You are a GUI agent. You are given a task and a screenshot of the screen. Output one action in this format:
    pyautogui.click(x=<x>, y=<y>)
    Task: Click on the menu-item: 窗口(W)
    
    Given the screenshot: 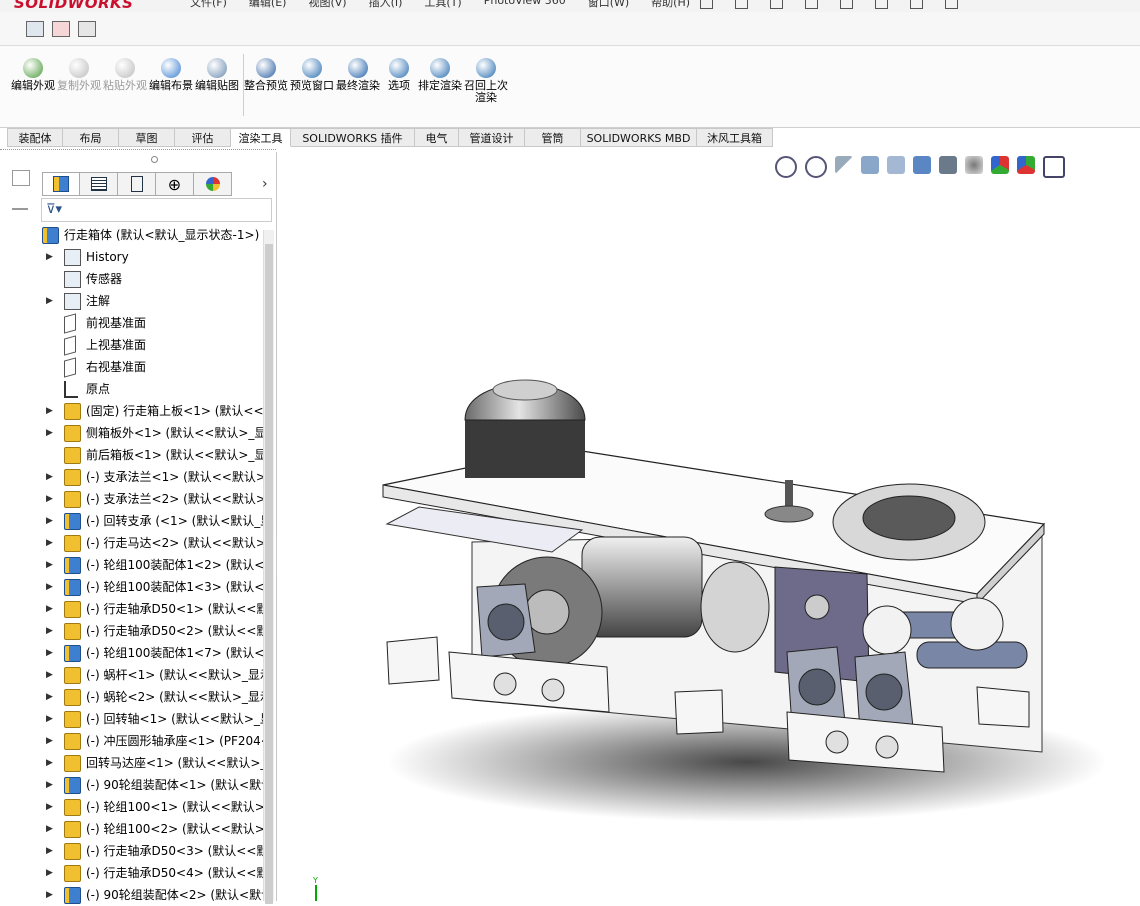 What is the action you would take?
    pyautogui.click(x=608, y=5)
    